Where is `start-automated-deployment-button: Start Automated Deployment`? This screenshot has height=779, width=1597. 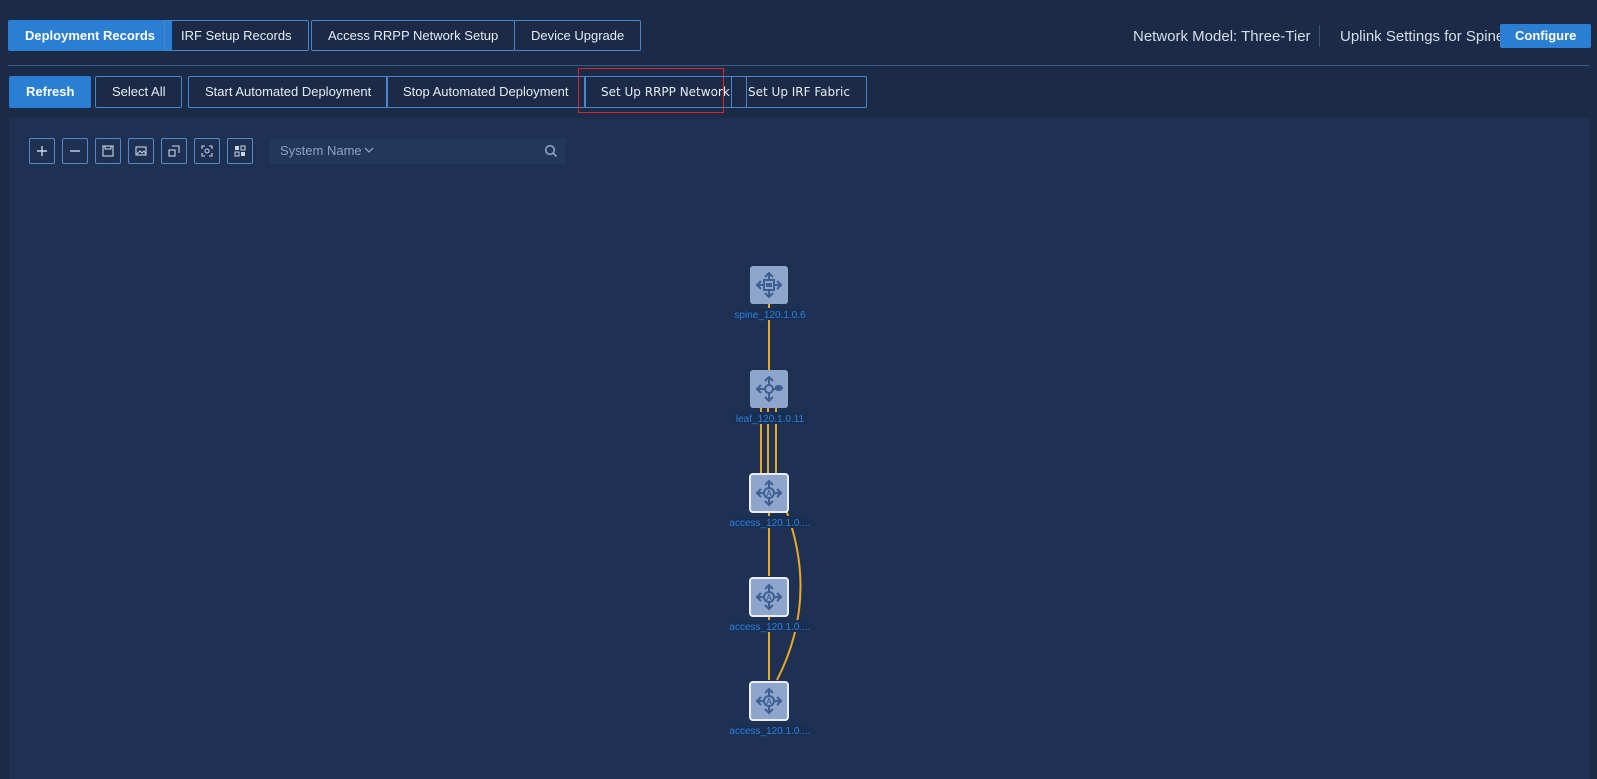 start-automated-deployment-button: Start Automated Deployment is located at coordinates (288, 92).